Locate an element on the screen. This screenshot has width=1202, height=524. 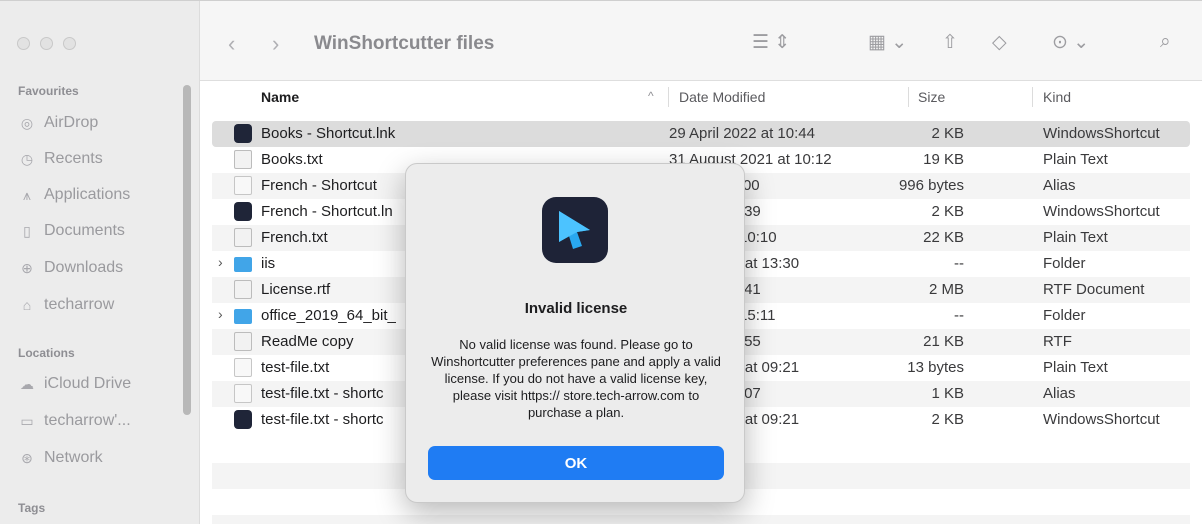
winshortcutter-app-icon is located at coordinates (575, 230).